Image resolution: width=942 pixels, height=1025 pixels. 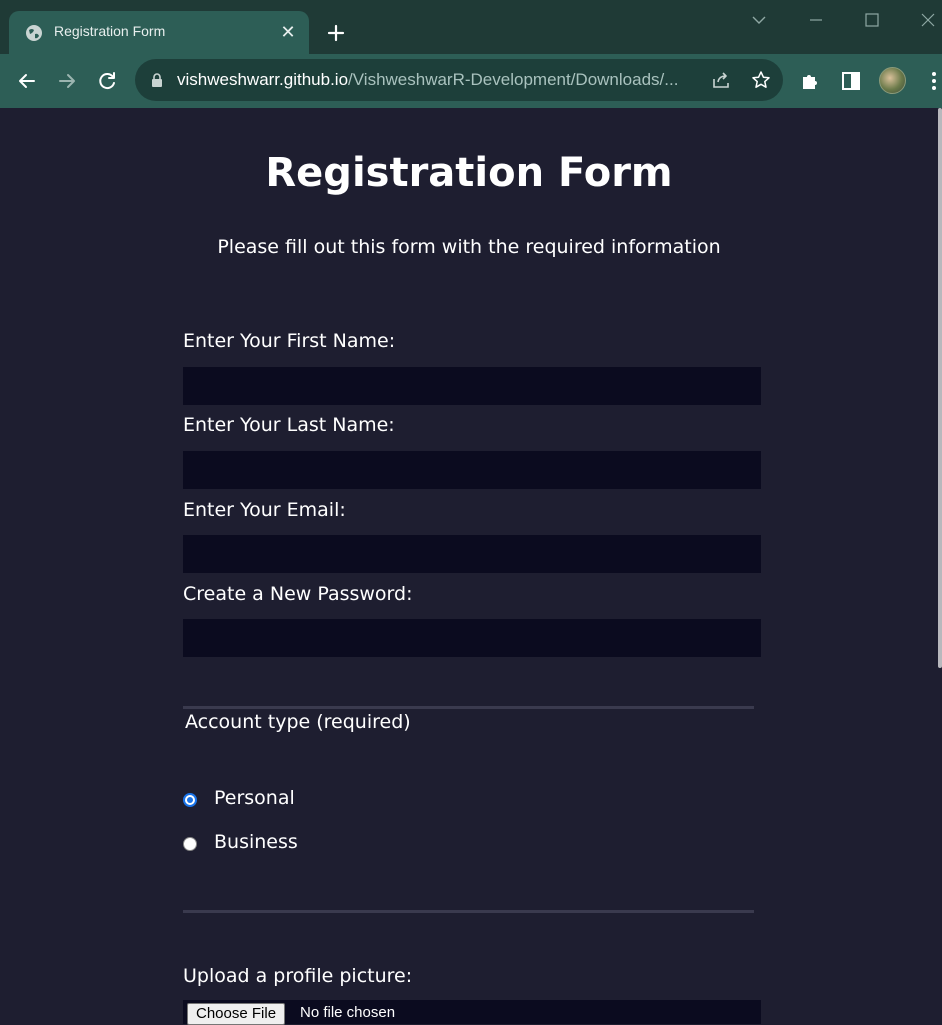 I want to click on password-input, so click(x=472, y=638).